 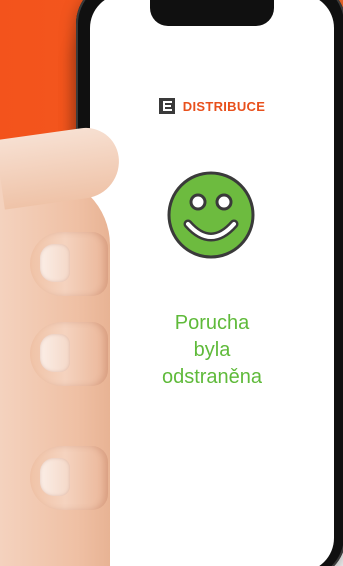 I want to click on brand-name: DISTRIBUCE, so click(x=224, y=106).